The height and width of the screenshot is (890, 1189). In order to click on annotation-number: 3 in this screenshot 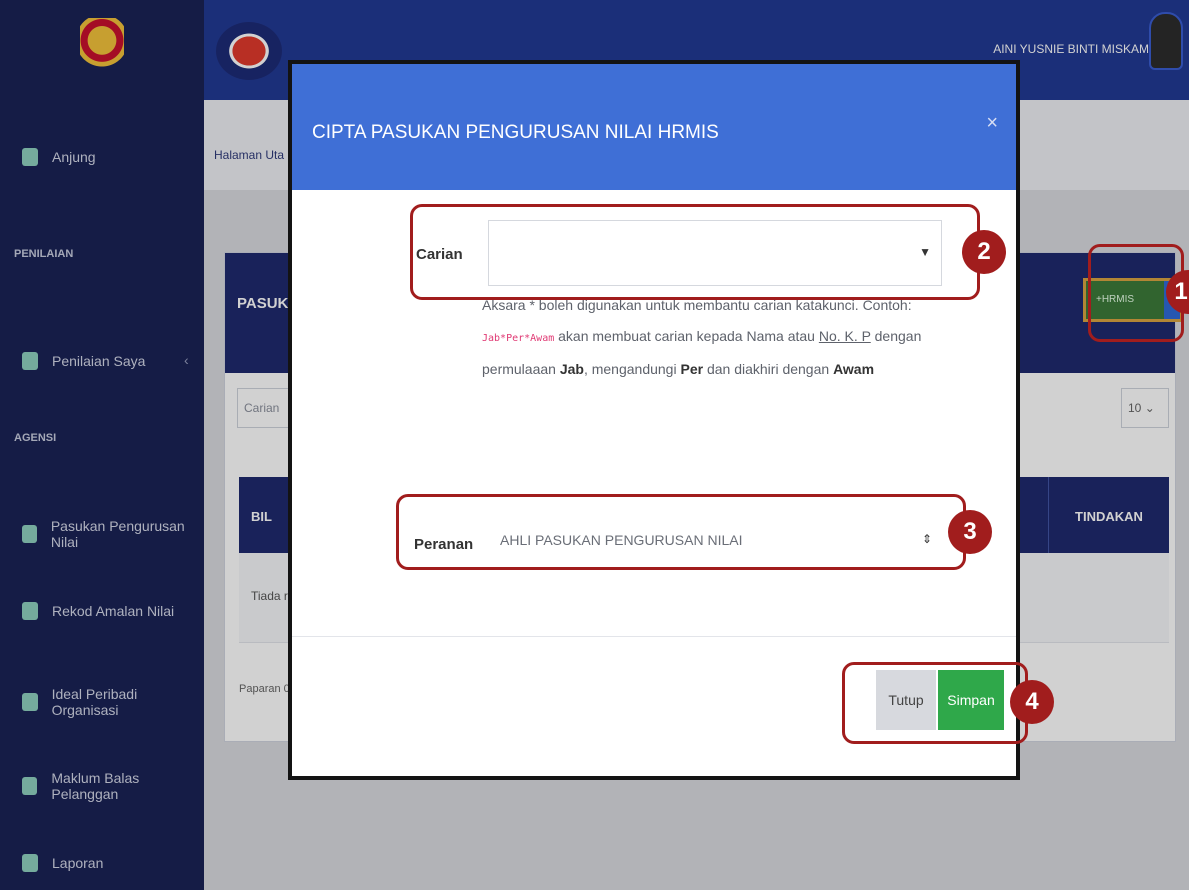, I will do `click(970, 531)`.